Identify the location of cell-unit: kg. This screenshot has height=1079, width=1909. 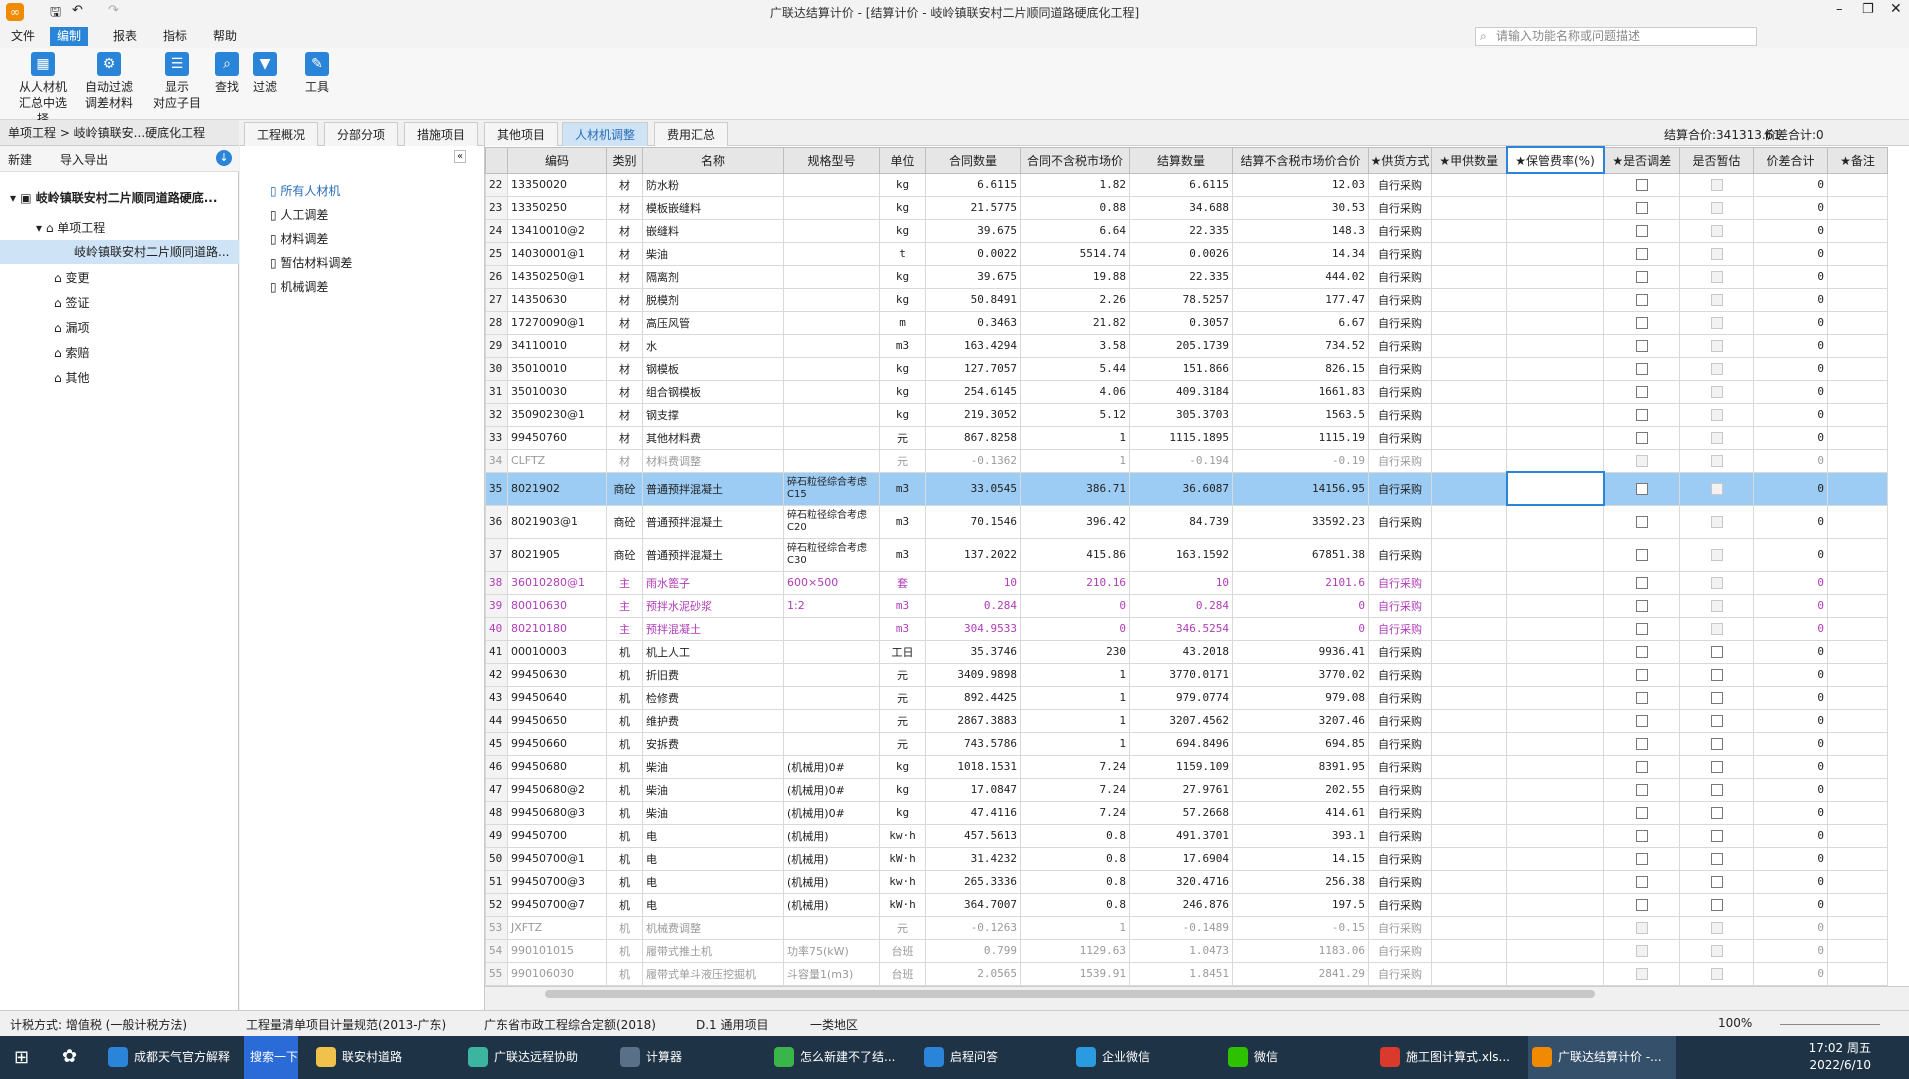
(902, 230).